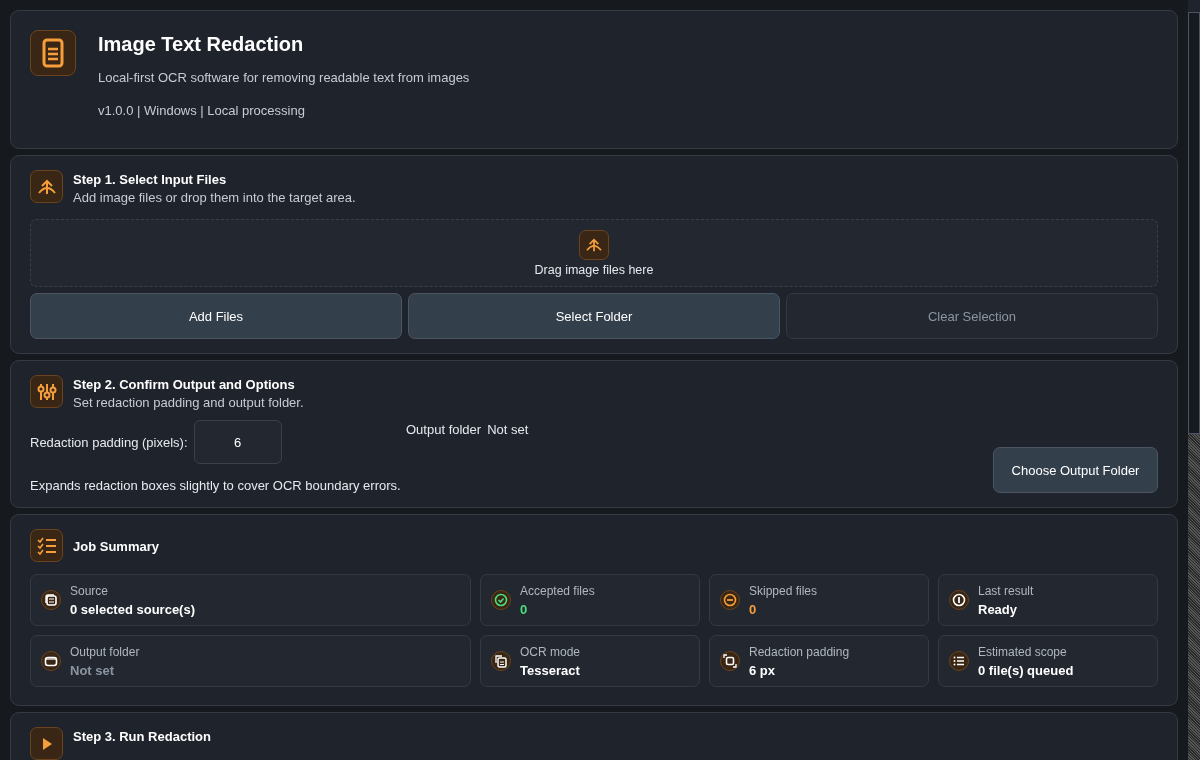 The image size is (1200, 760). Describe the element at coordinates (51, 661) in the screenshot. I see `folder-icon` at that location.